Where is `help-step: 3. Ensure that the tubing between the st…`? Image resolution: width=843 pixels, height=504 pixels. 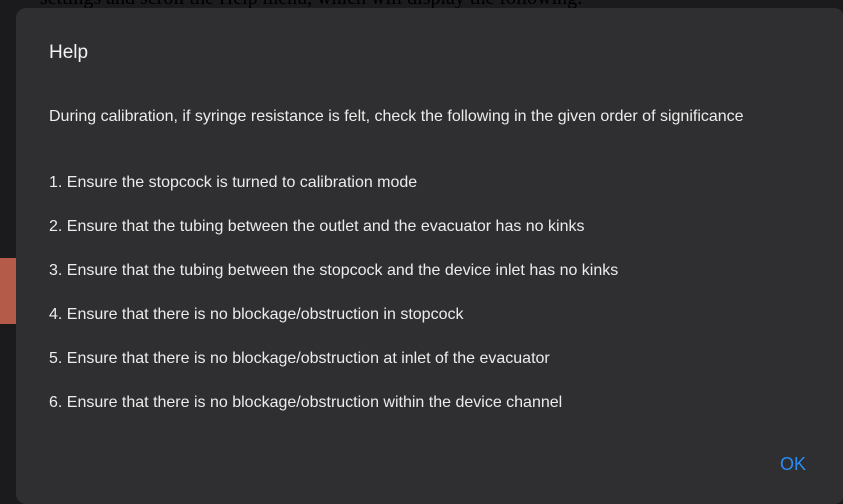 help-step: 3. Ensure that the tubing between the st… is located at coordinates (334, 270).